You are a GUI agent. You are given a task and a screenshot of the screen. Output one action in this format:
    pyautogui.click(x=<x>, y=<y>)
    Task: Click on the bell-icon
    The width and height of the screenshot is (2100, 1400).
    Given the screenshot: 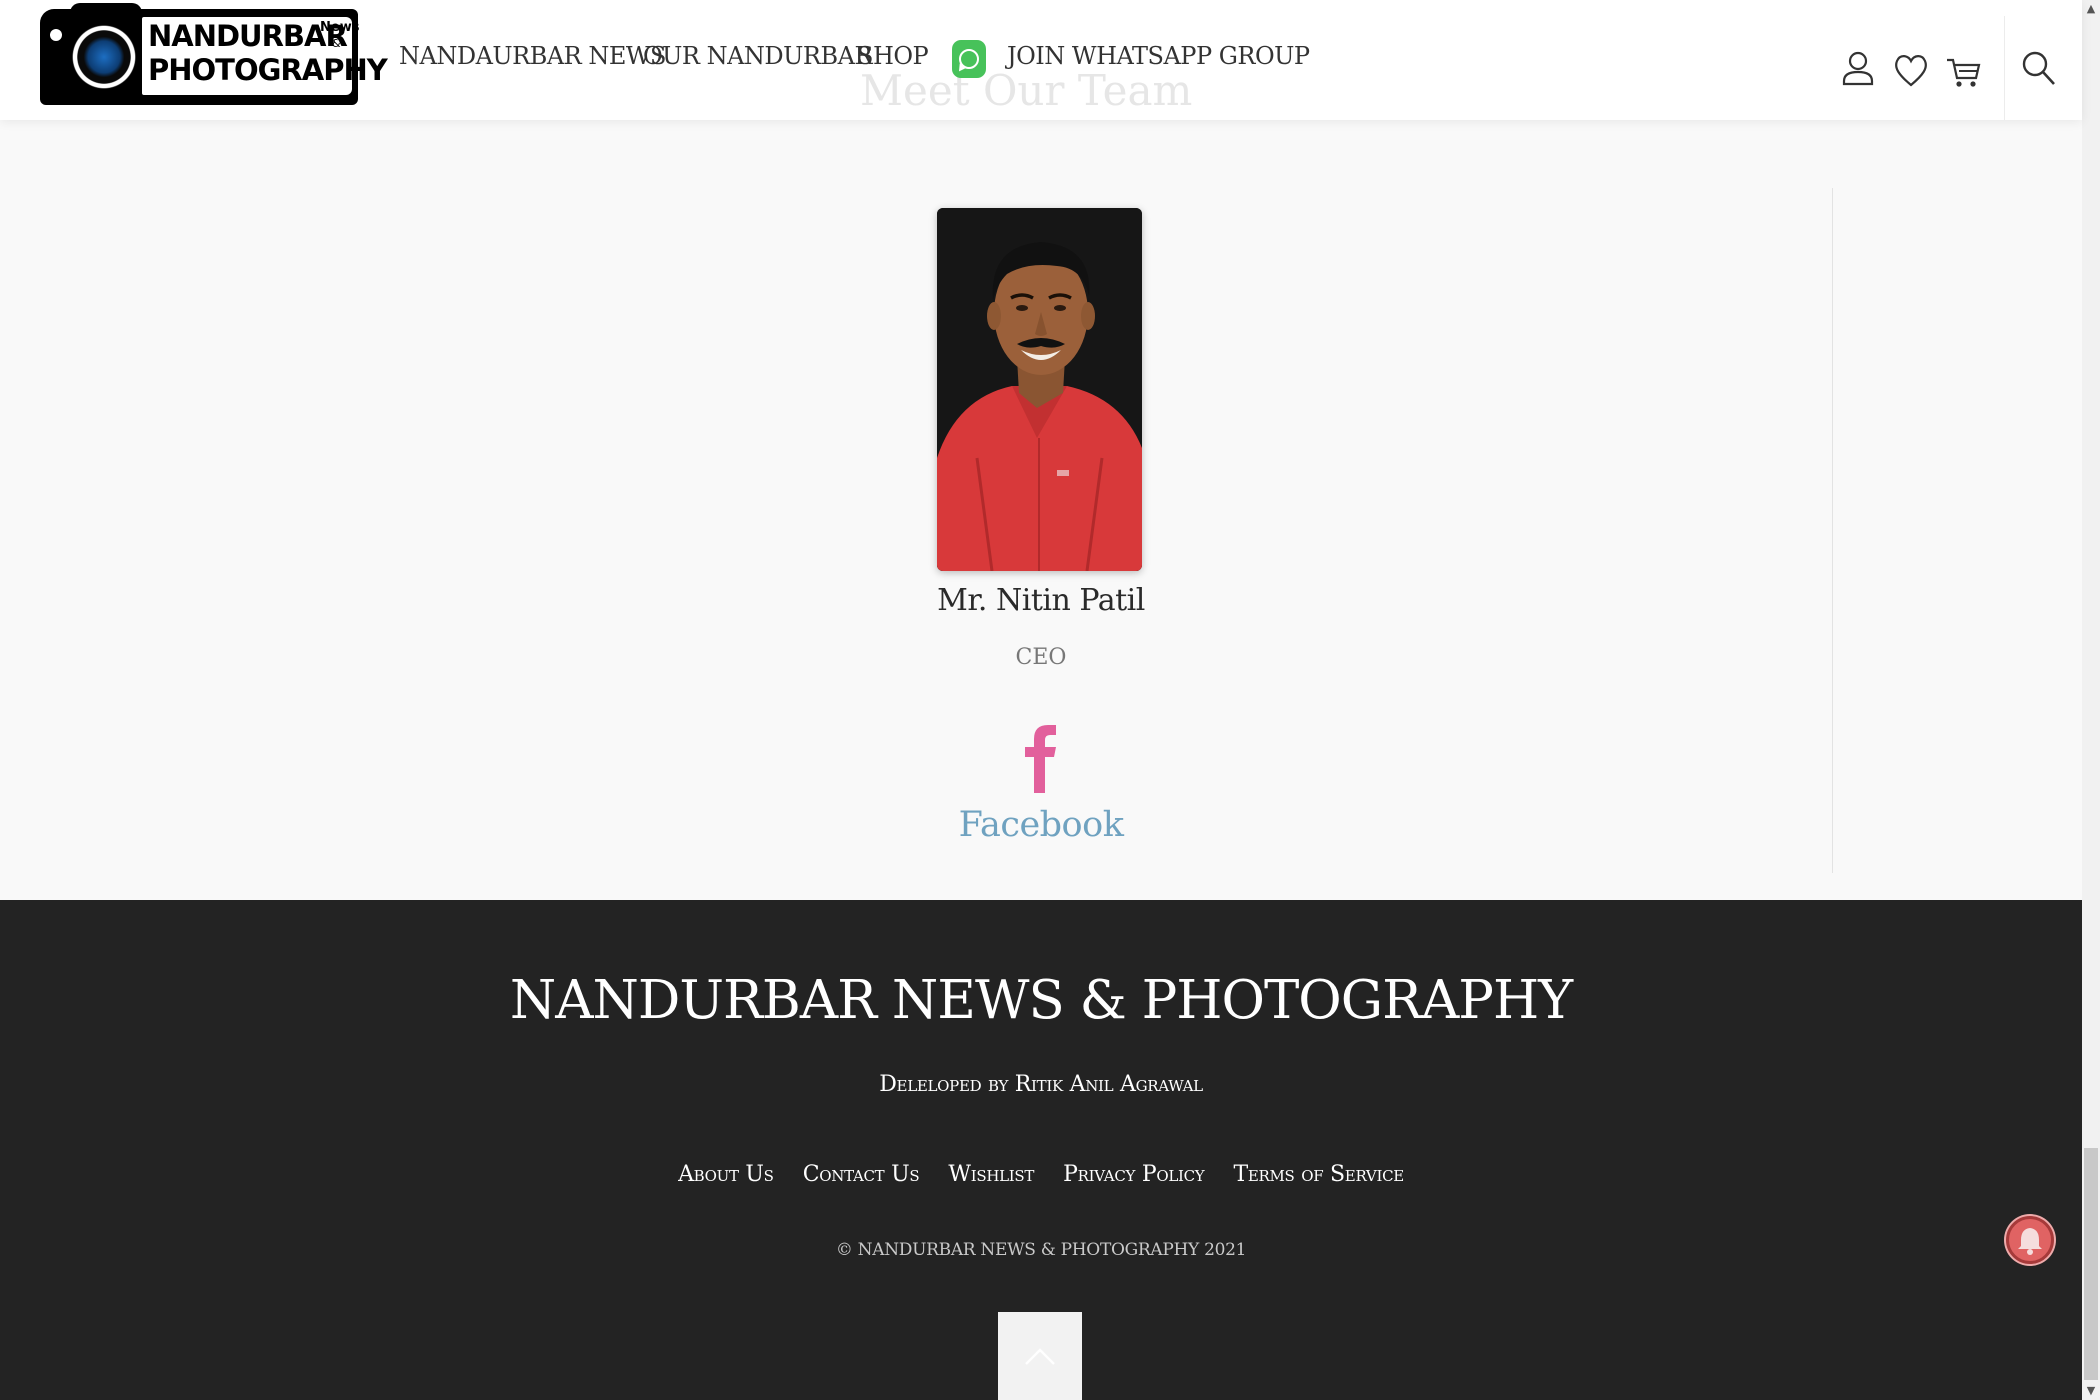 What is the action you would take?
    pyautogui.click(x=2030, y=1241)
    